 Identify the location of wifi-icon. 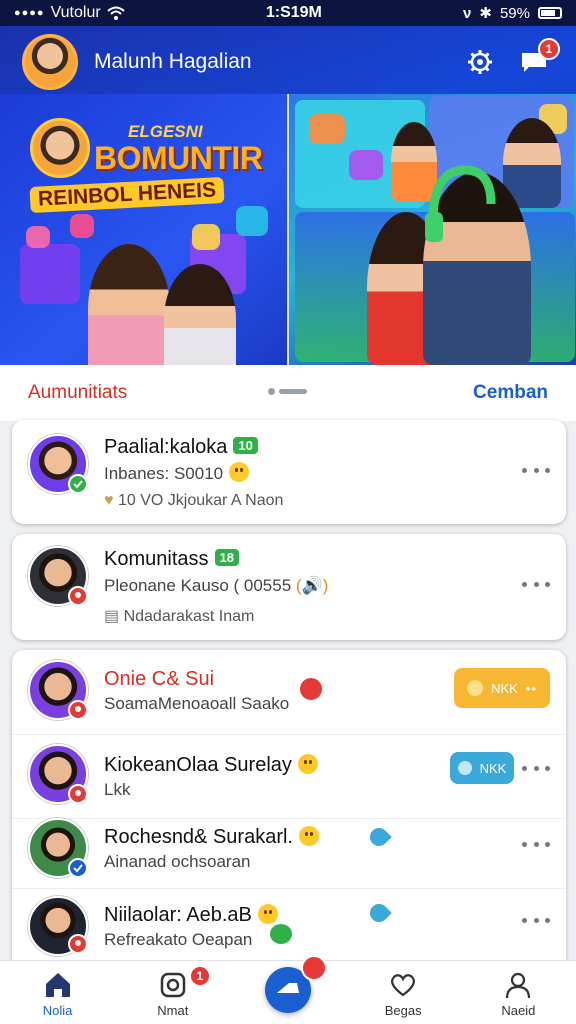
(116, 13).